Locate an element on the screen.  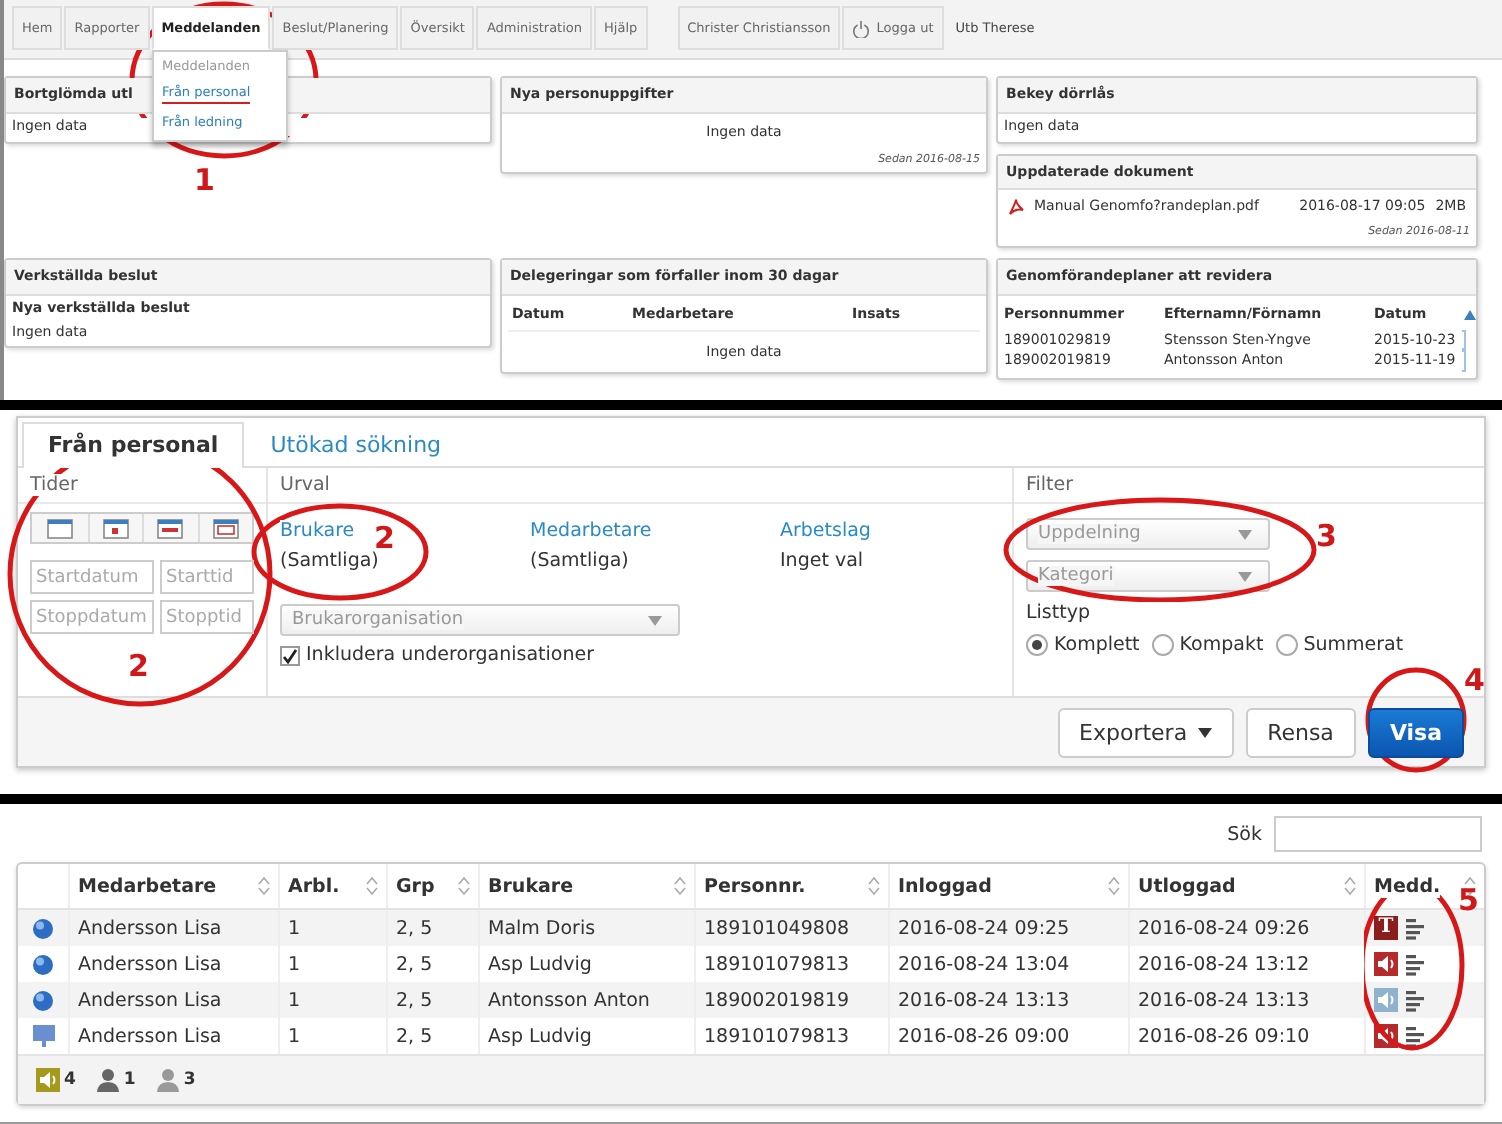
scrollbar is located at coordinates (1464, 351).